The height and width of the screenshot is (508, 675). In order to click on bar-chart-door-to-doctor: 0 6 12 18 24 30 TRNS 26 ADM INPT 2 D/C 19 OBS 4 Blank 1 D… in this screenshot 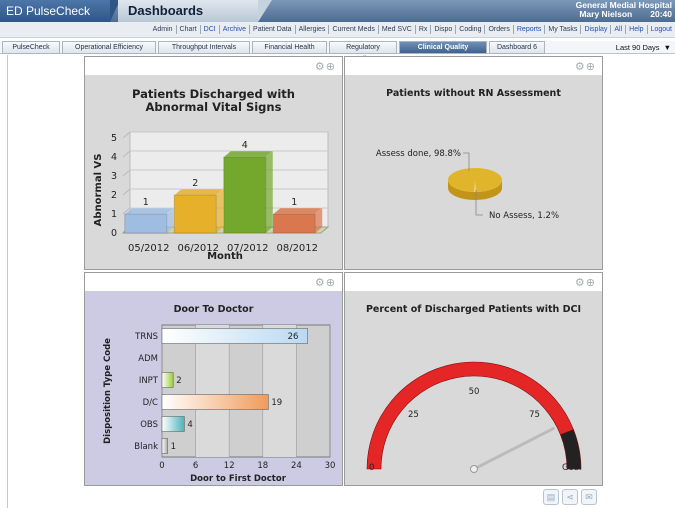, I will do `click(219, 404)`.